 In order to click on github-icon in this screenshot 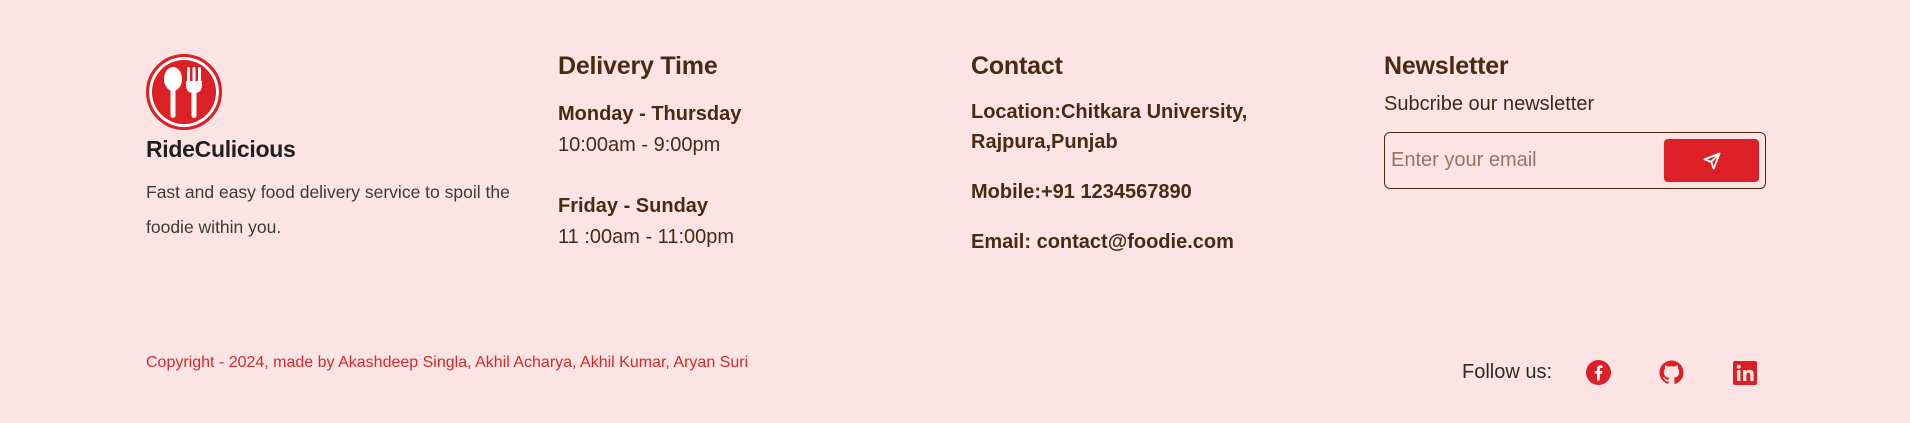, I will do `click(1671, 372)`.